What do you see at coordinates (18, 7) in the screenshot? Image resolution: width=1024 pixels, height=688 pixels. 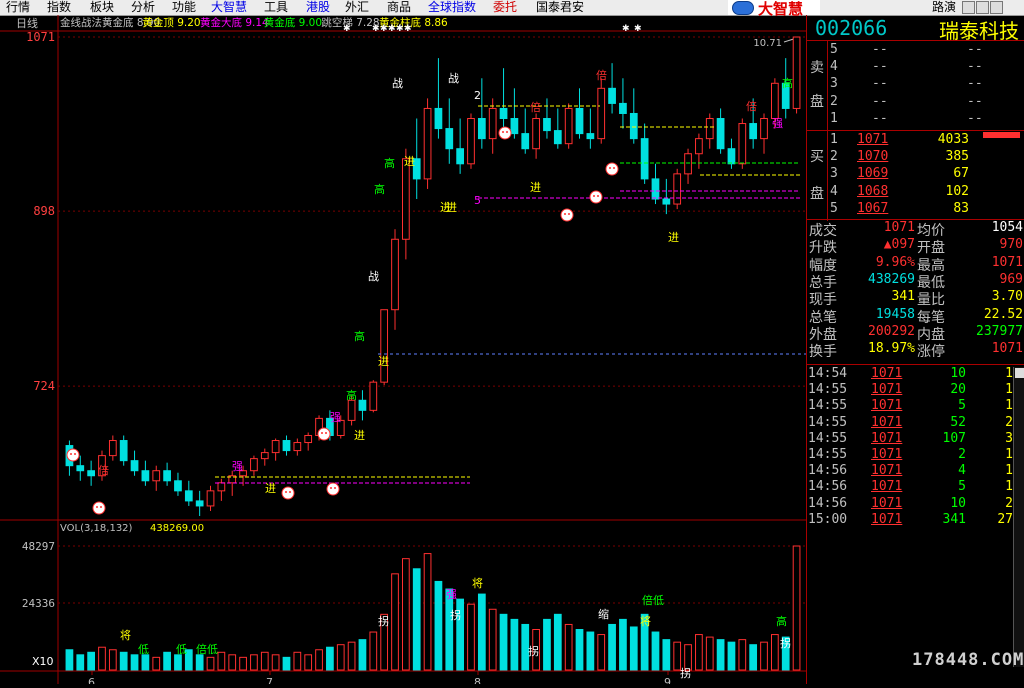 I see `menu-item-0: 行情` at bounding box center [18, 7].